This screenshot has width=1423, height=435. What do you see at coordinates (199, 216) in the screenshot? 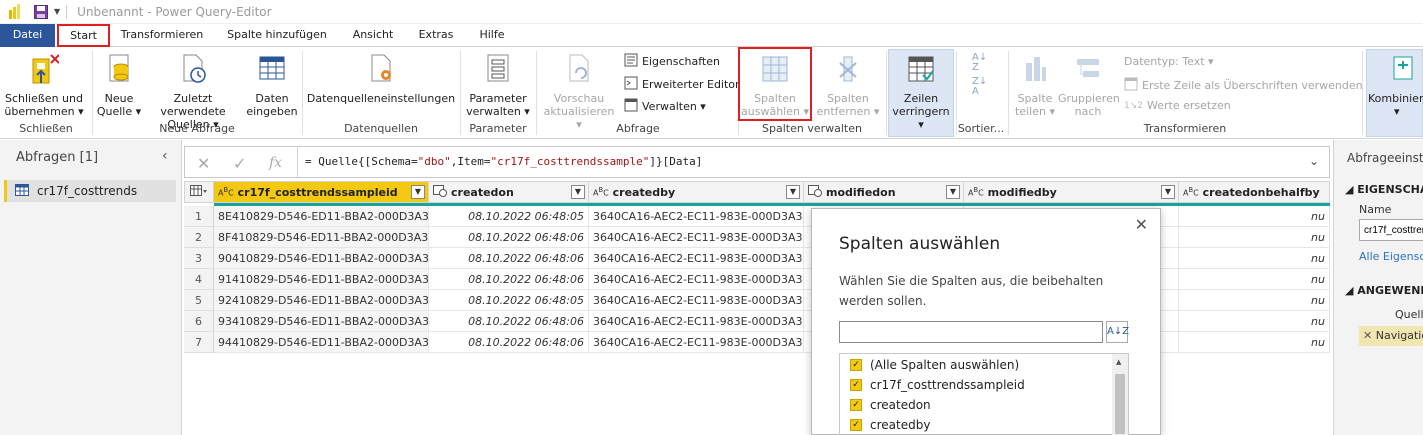
I see `row-number: 1` at bounding box center [199, 216].